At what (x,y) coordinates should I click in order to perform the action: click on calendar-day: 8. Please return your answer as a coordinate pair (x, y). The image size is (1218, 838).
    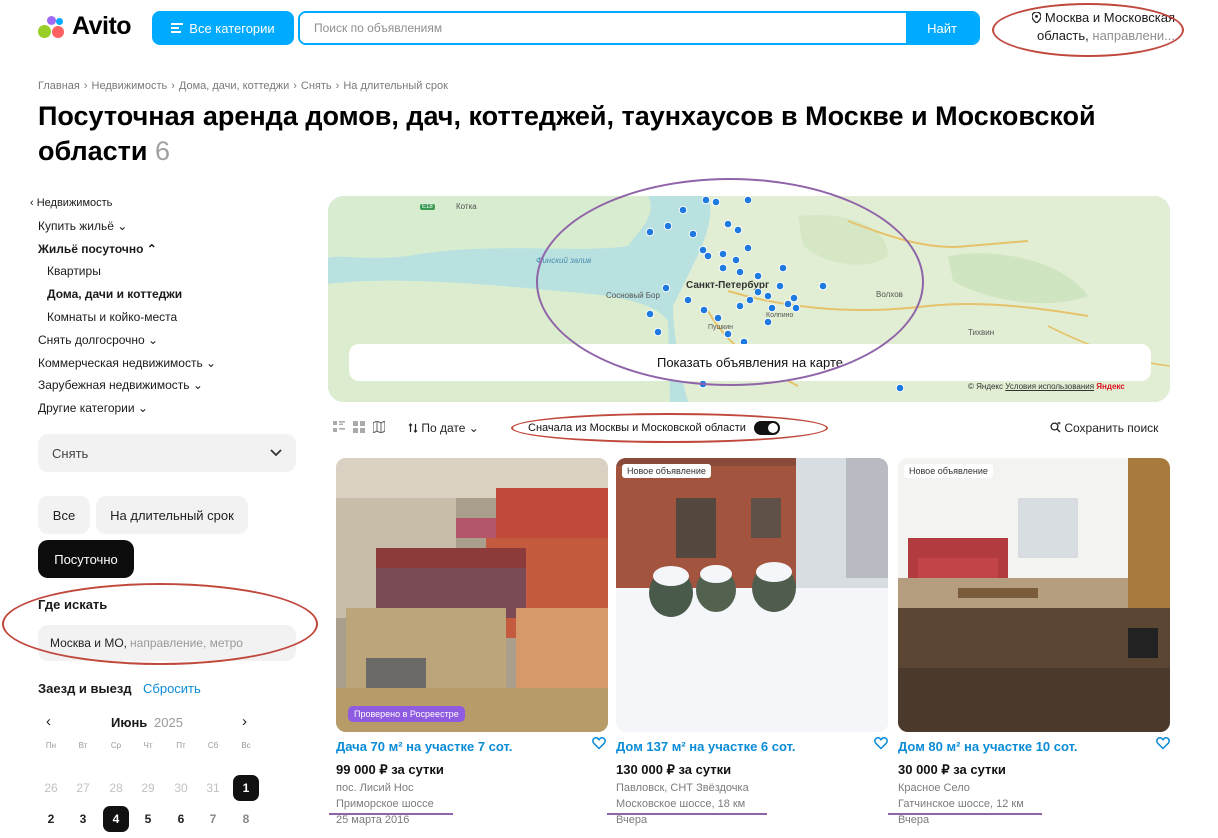
    Looking at the image, I should click on (246, 819).